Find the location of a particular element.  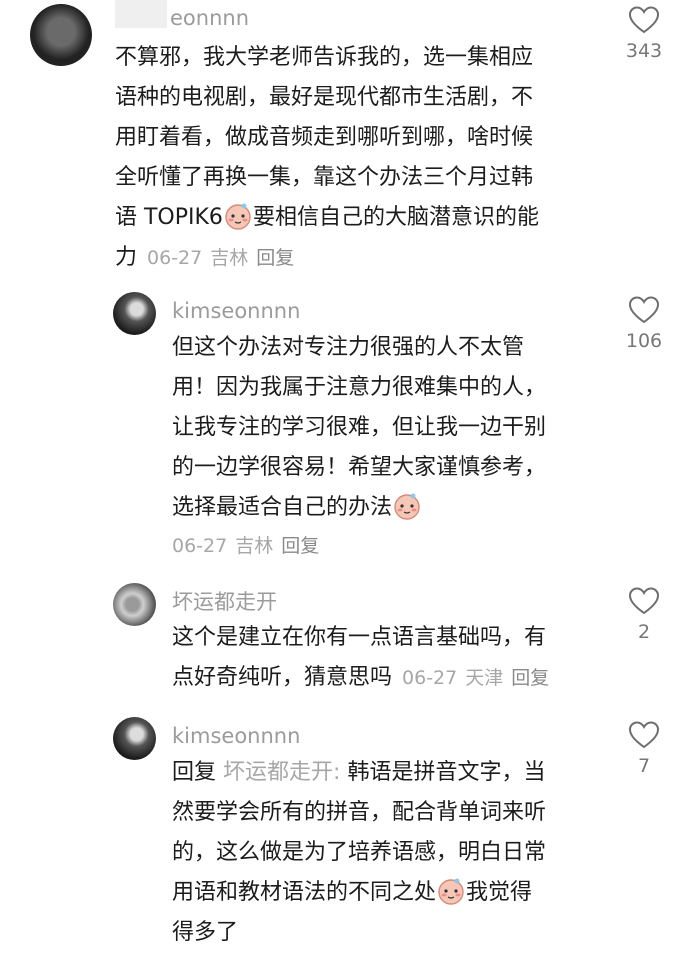

comment-line: 然要学会所有的拼音，配合背单词来听 is located at coordinates (359, 812).